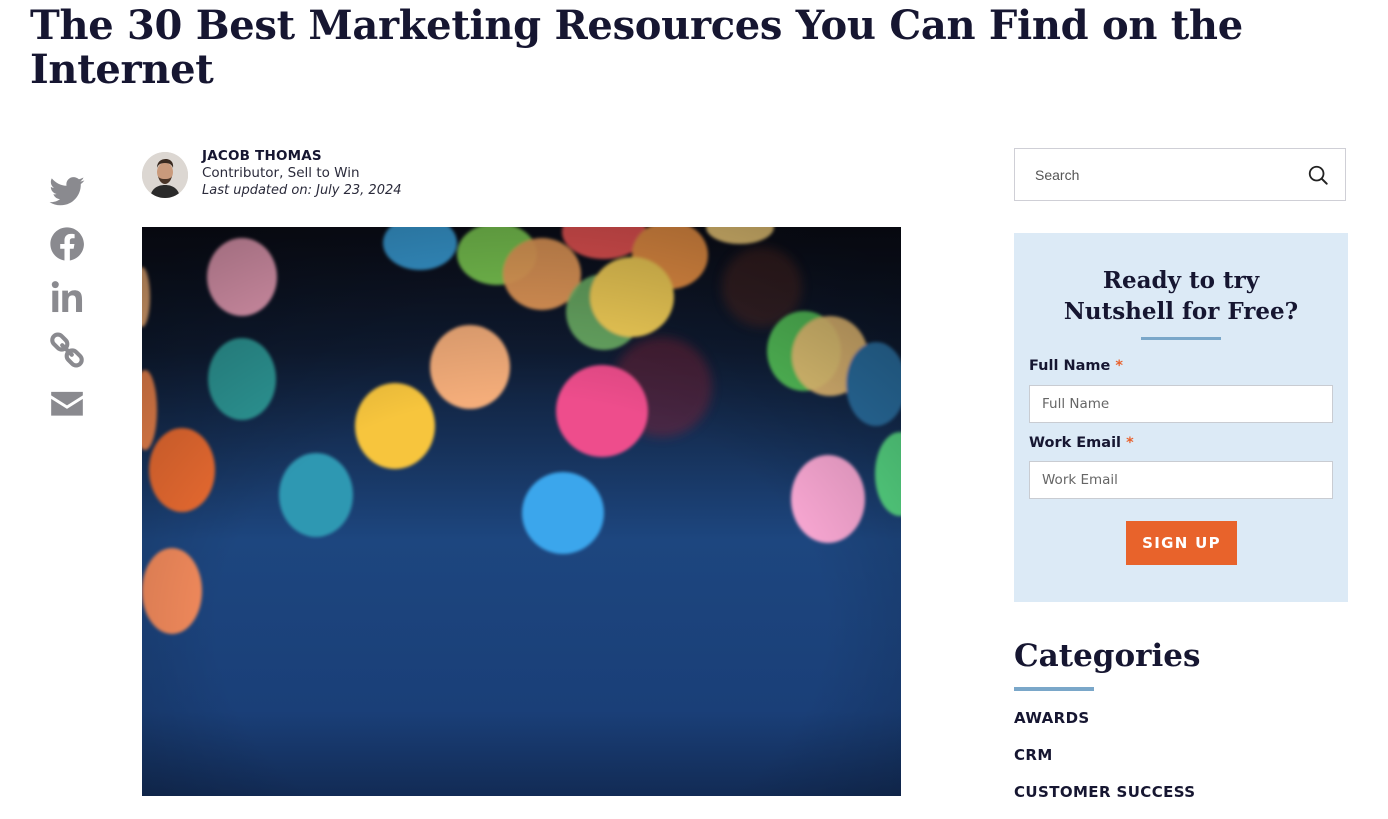  Describe the element at coordinates (1181, 404) in the screenshot. I see `full-name-field` at that location.